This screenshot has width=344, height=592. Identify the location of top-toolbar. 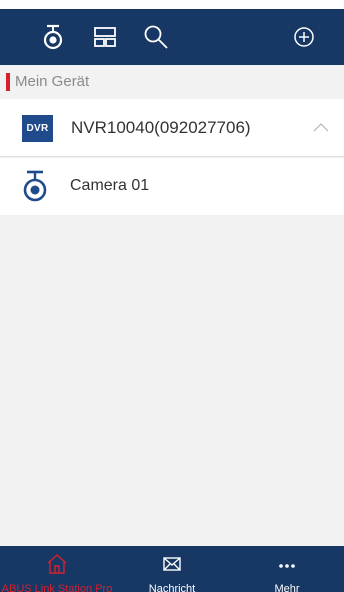
(172, 37).